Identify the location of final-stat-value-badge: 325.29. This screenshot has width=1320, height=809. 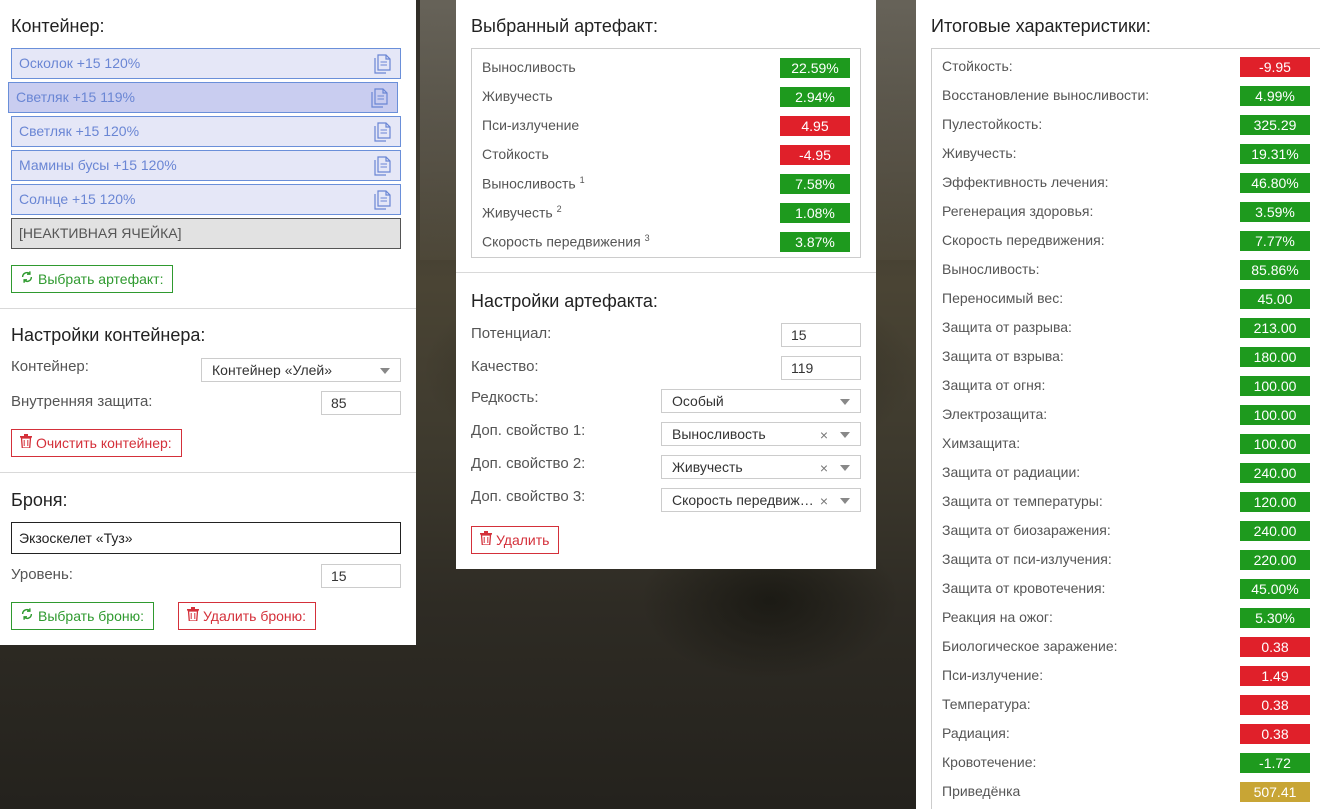
(1275, 125).